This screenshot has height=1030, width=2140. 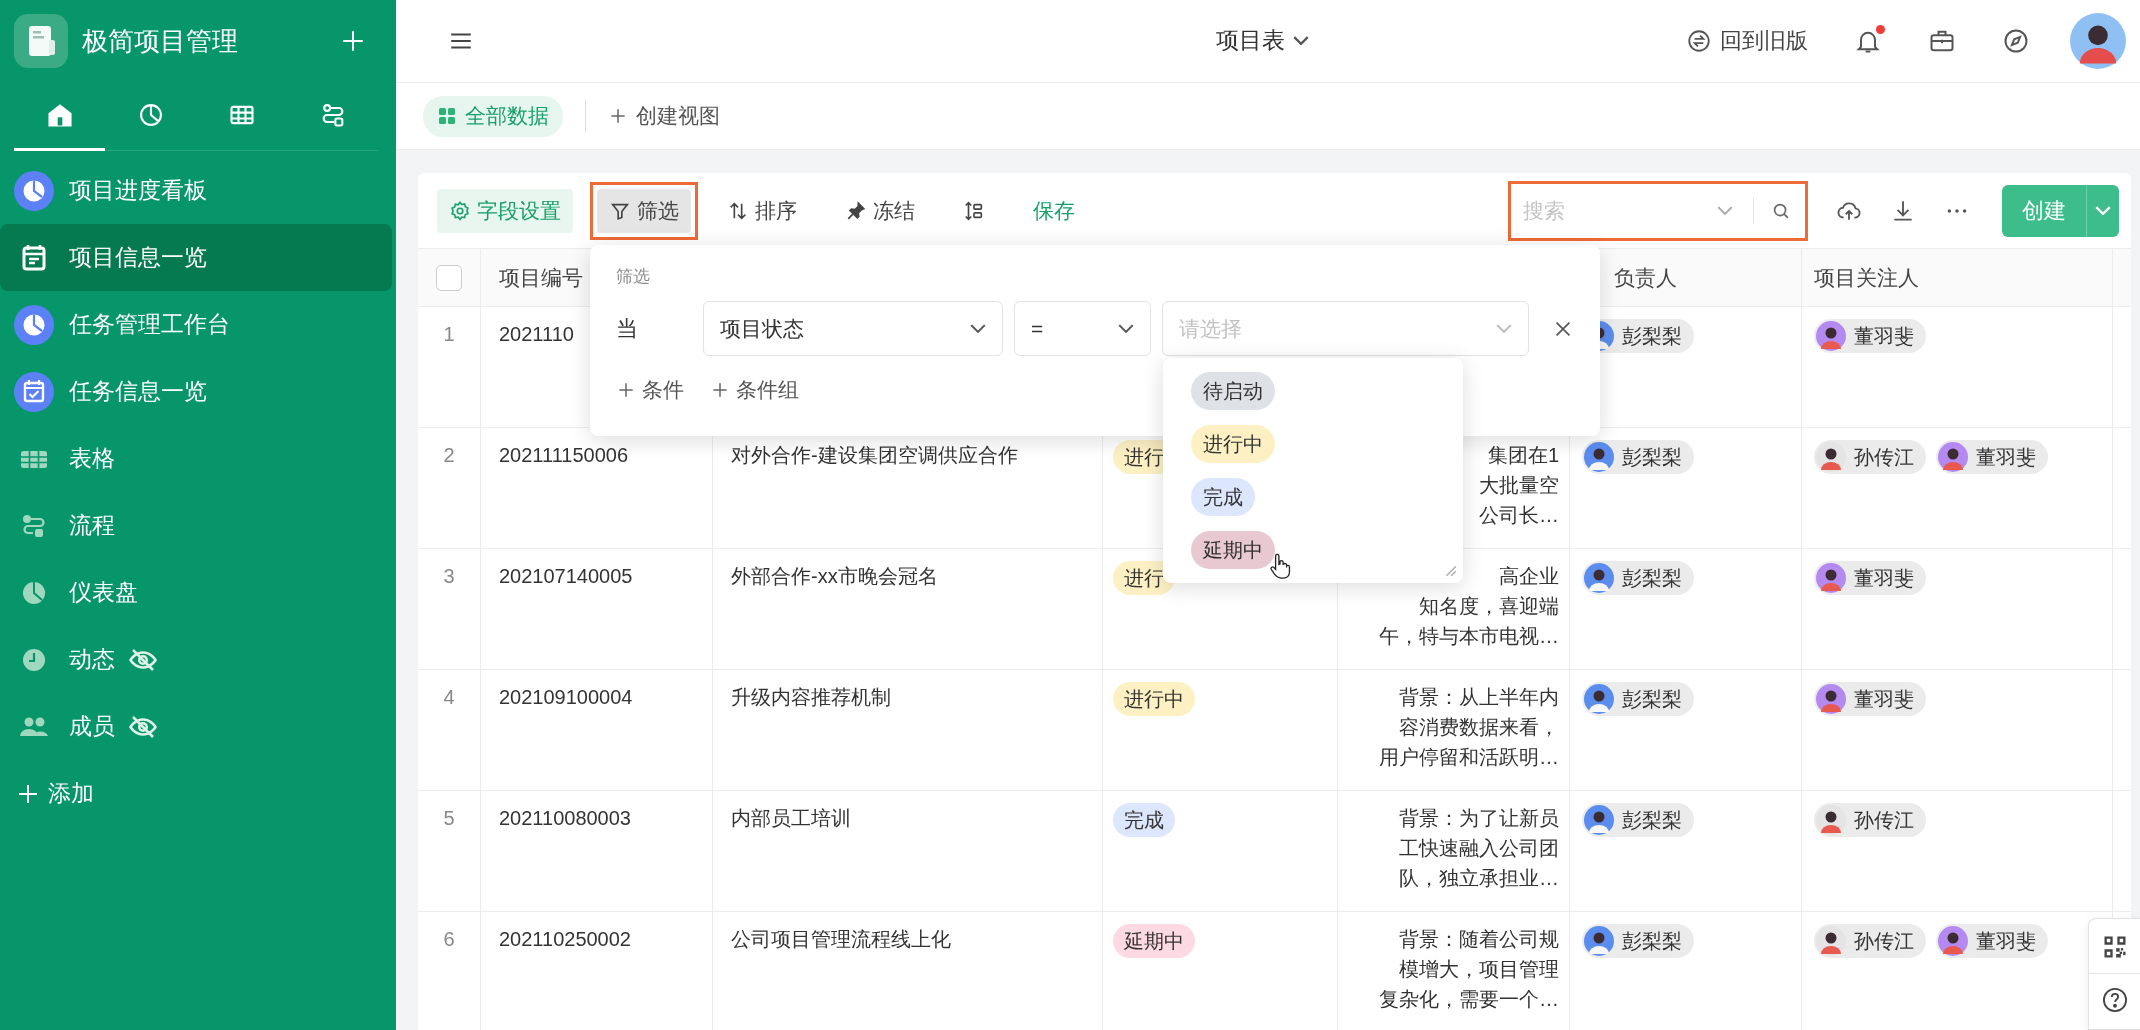 I want to click on project-name: 升级内容推荐机制, so click(x=811, y=697).